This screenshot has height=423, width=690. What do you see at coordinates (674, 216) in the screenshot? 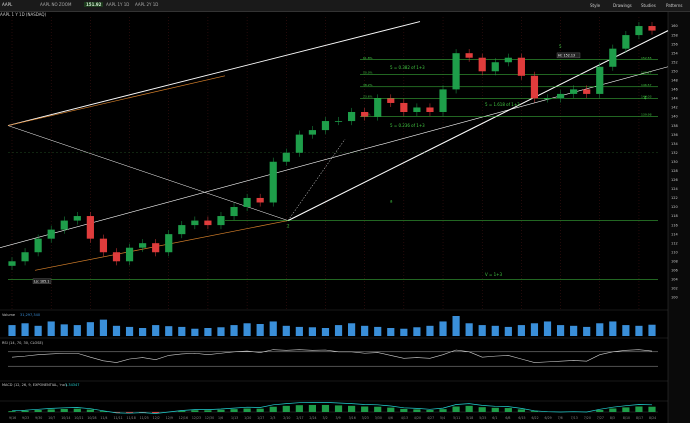
I see `price-tick-label: 118` at bounding box center [674, 216].